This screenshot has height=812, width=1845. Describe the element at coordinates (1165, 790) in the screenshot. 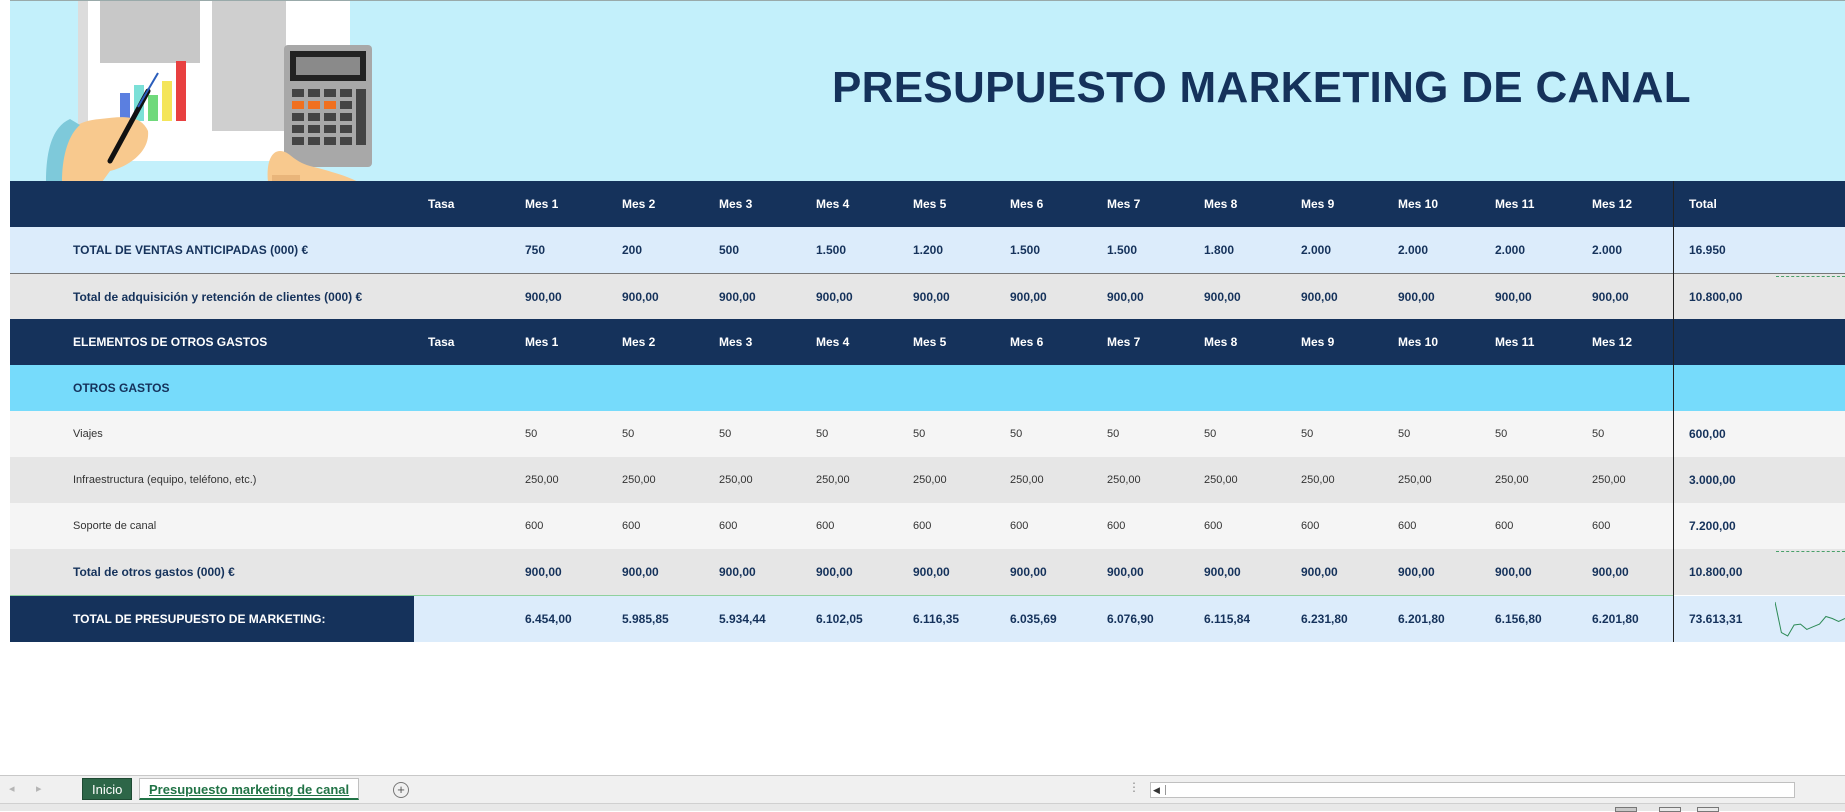

I see `scroll-thumb` at that location.